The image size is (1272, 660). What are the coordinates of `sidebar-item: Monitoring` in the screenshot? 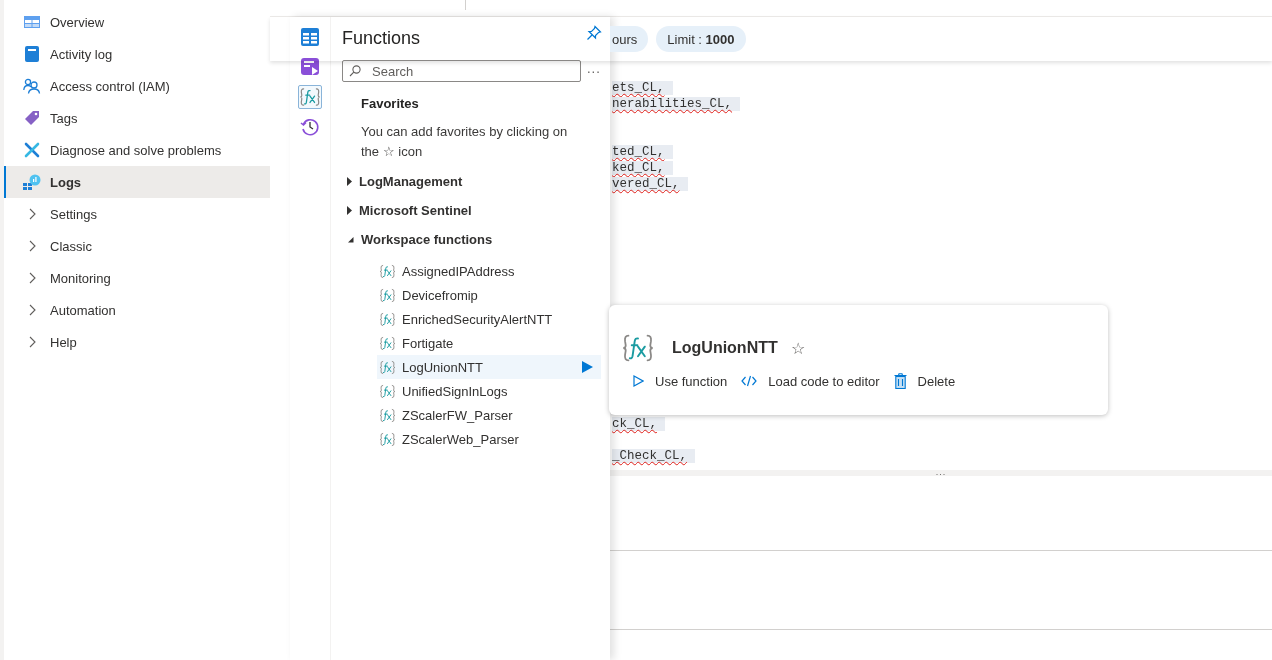 It's located at (137, 278).